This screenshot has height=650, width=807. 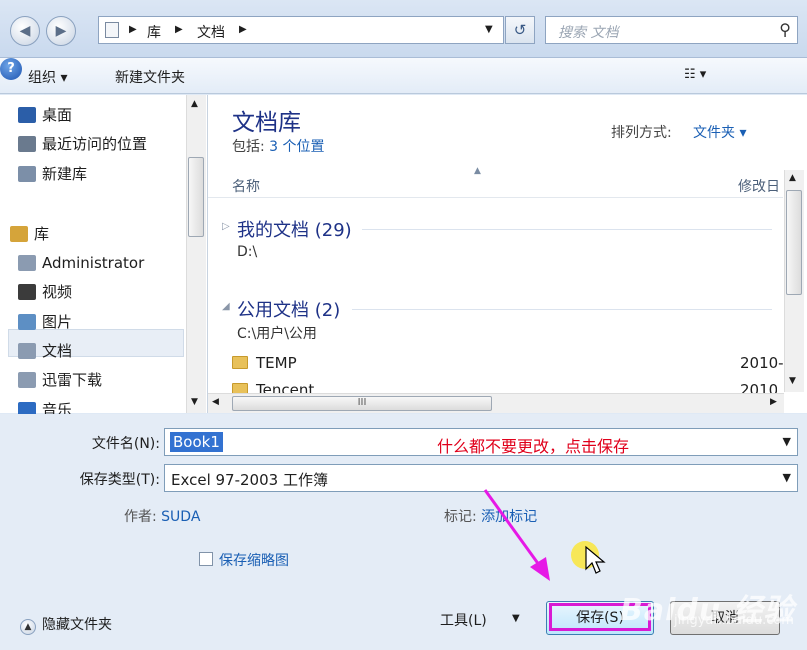 I want to click on column-header-row: 名称 ▲ 修改日, so click(x=495, y=182).